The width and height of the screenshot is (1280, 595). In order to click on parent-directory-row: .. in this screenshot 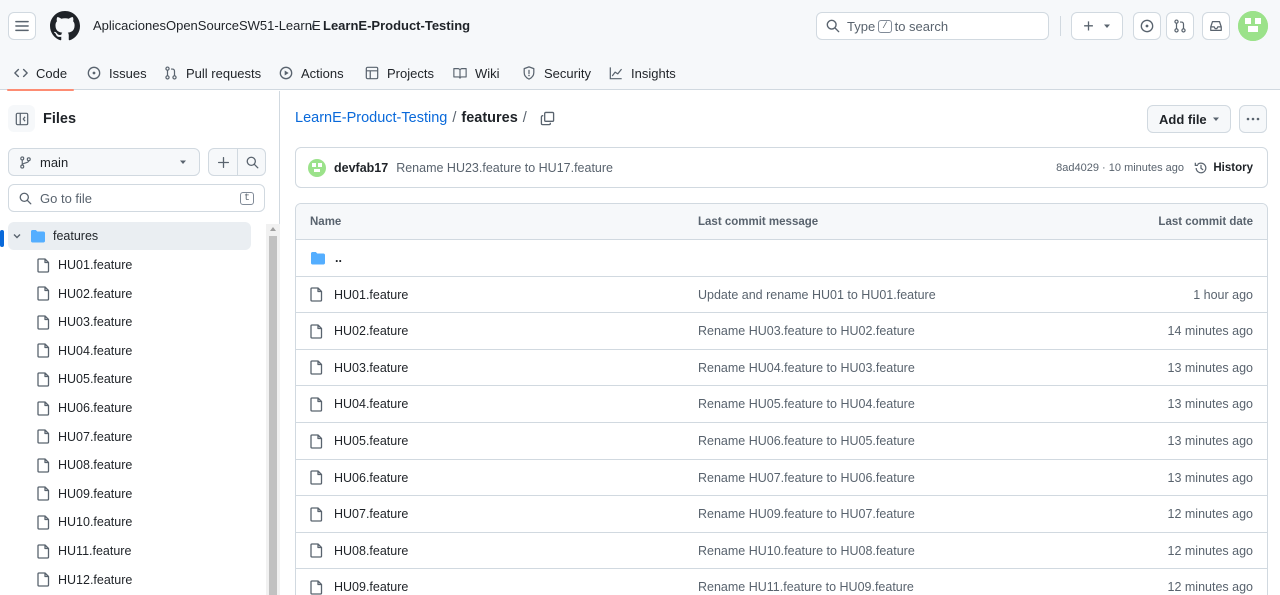, I will do `click(781, 258)`.